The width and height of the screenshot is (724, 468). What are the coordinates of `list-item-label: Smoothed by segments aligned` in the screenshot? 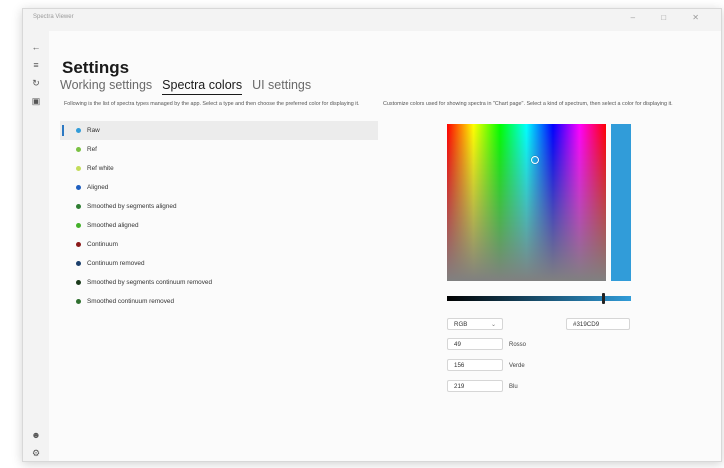 It's located at (132, 206).